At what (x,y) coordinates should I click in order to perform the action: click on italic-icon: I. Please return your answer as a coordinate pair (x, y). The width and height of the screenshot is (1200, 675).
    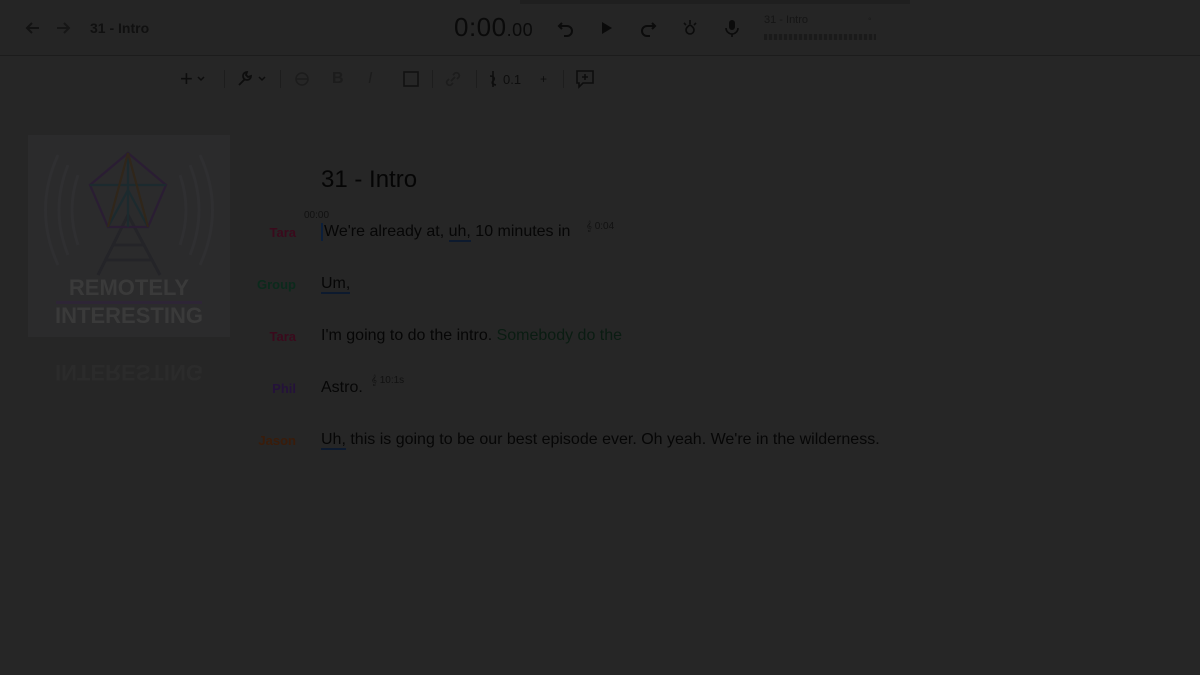
    Looking at the image, I should click on (370, 78).